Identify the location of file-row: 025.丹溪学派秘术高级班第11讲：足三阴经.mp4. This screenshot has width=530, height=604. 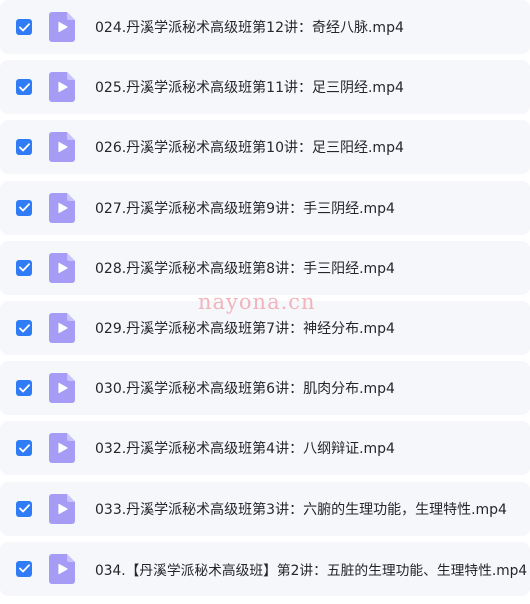
(265, 87).